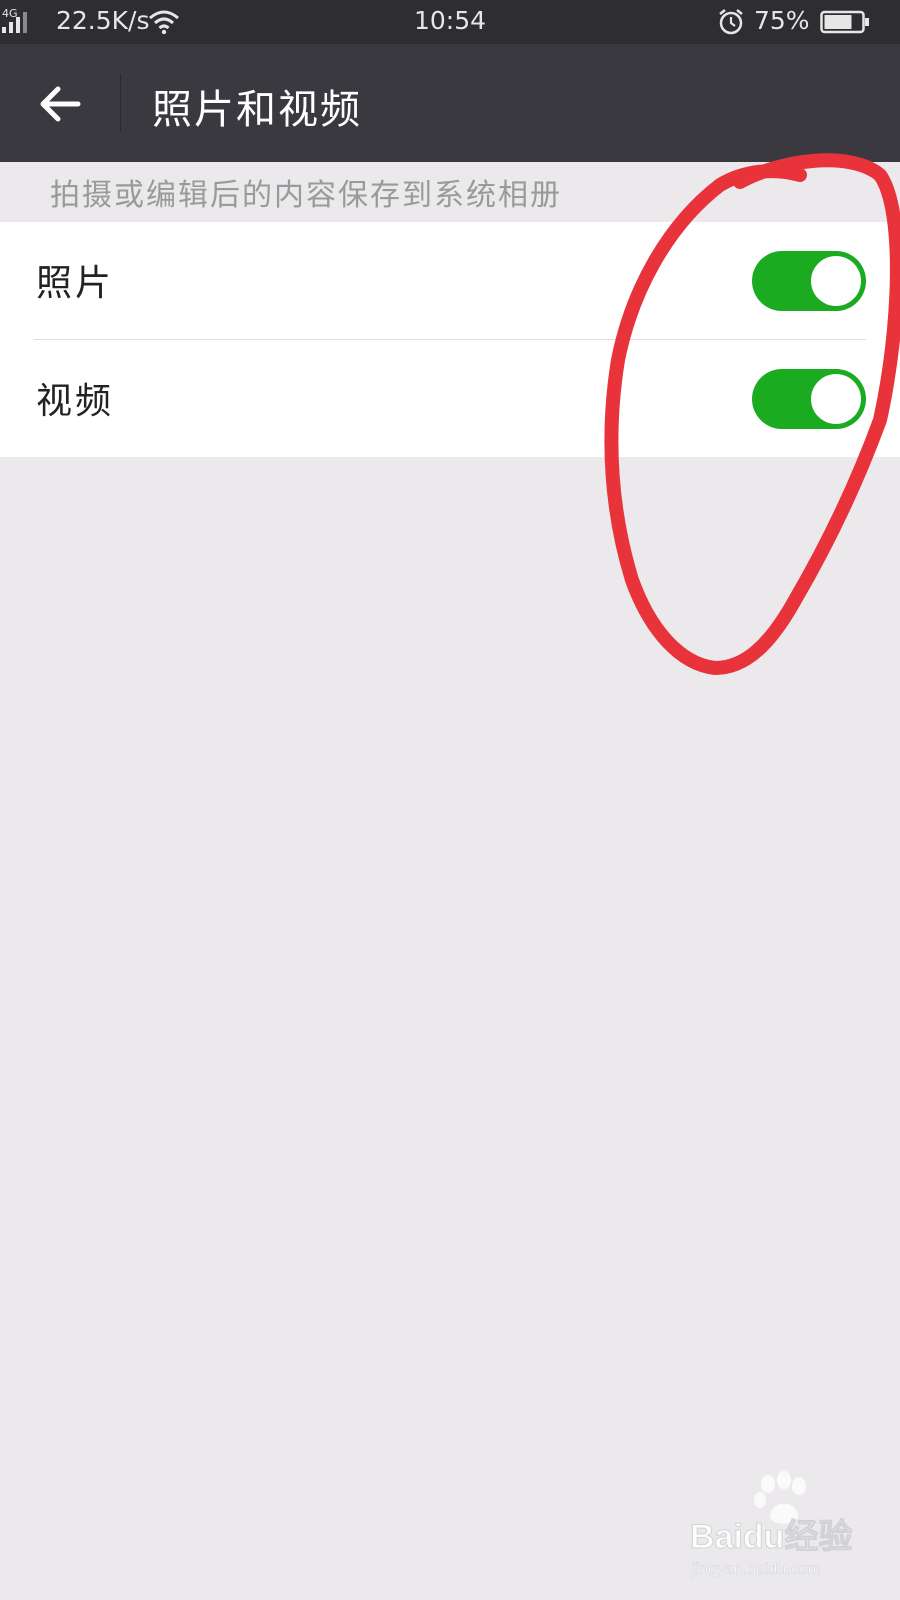 This screenshot has height=1600, width=900. What do you see at coordinates (731, 22) in the screenshot?
I see `alarm-clock-icon` at bounding box center [731, 22].